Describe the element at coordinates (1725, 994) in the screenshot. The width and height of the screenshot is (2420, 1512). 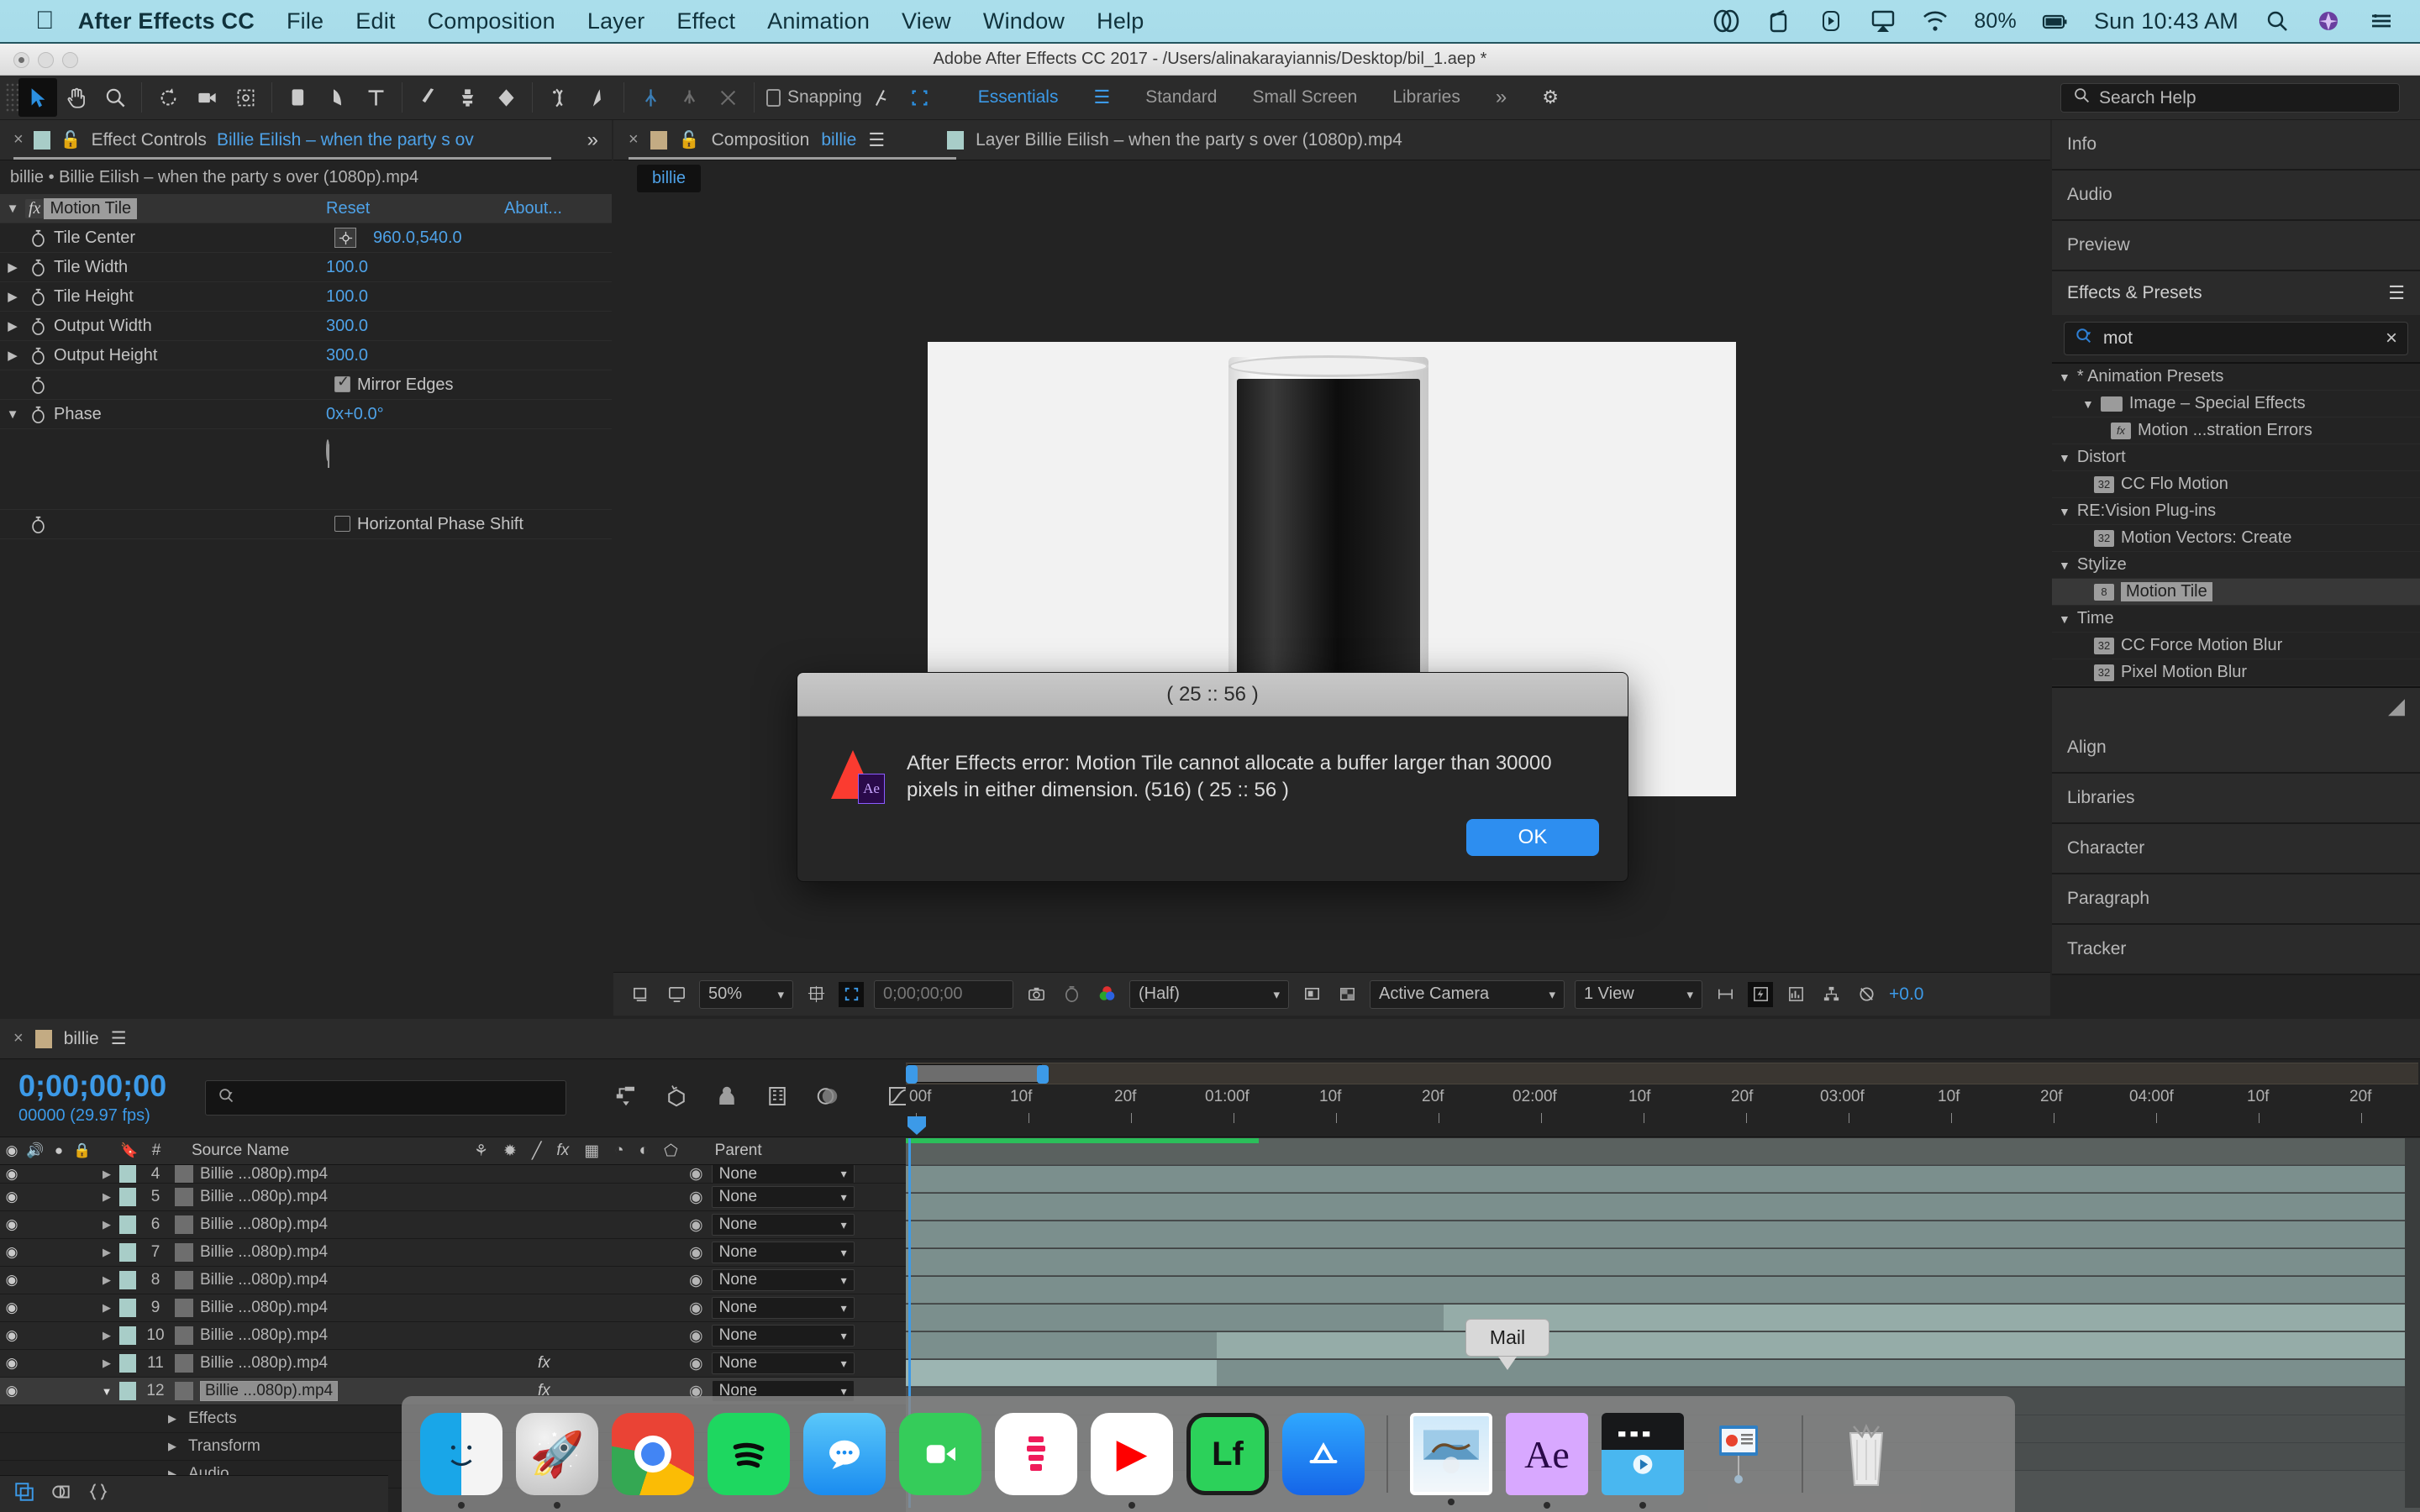
I see `pixel-aspect-correction-icon` at that location.